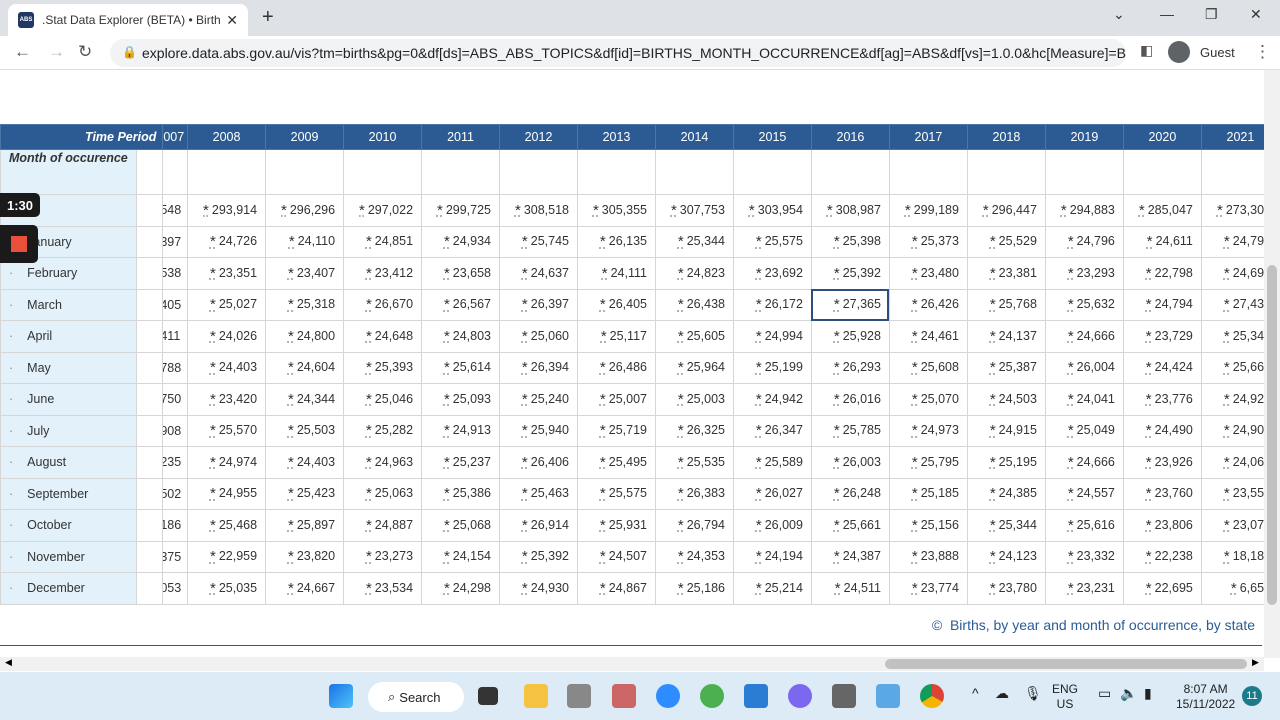 The width and height of the screenshot is (1280, 720). Describe the element at coordinates (1256, 14) in the screenshot. I see `close-window-icon: ✕` at that location.